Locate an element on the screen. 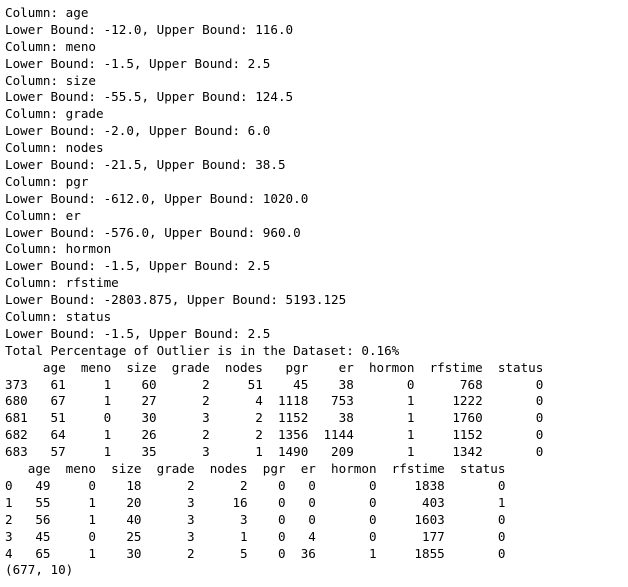 The width and height of the screenshot is (628, 587). table-row: 681 51 0 30 3 2 1152 38 1 1760 0 is located at coordinates (274, 418).